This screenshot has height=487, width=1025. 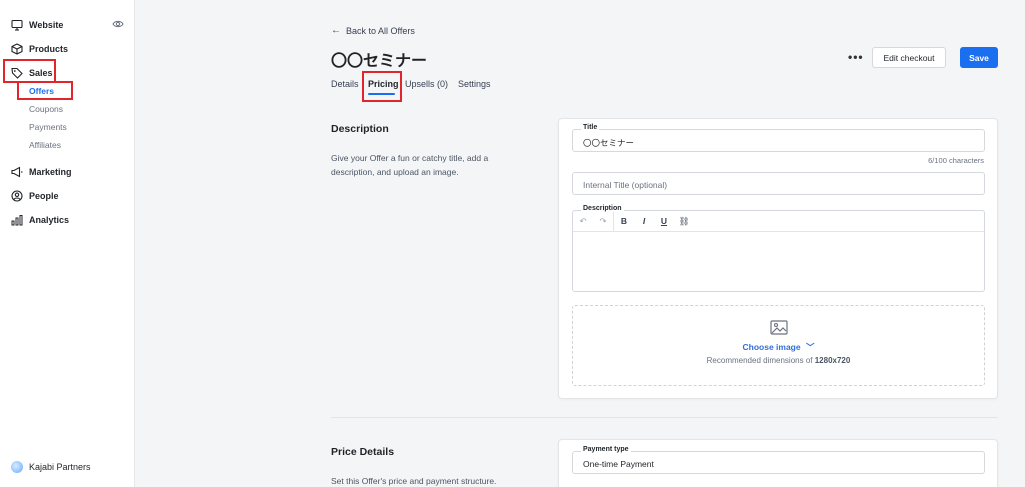 What do you see at coordinates (618, 464) in the screenshot?
I see `payment-type-value: One-time Payment` at bounding box center [618, 464].